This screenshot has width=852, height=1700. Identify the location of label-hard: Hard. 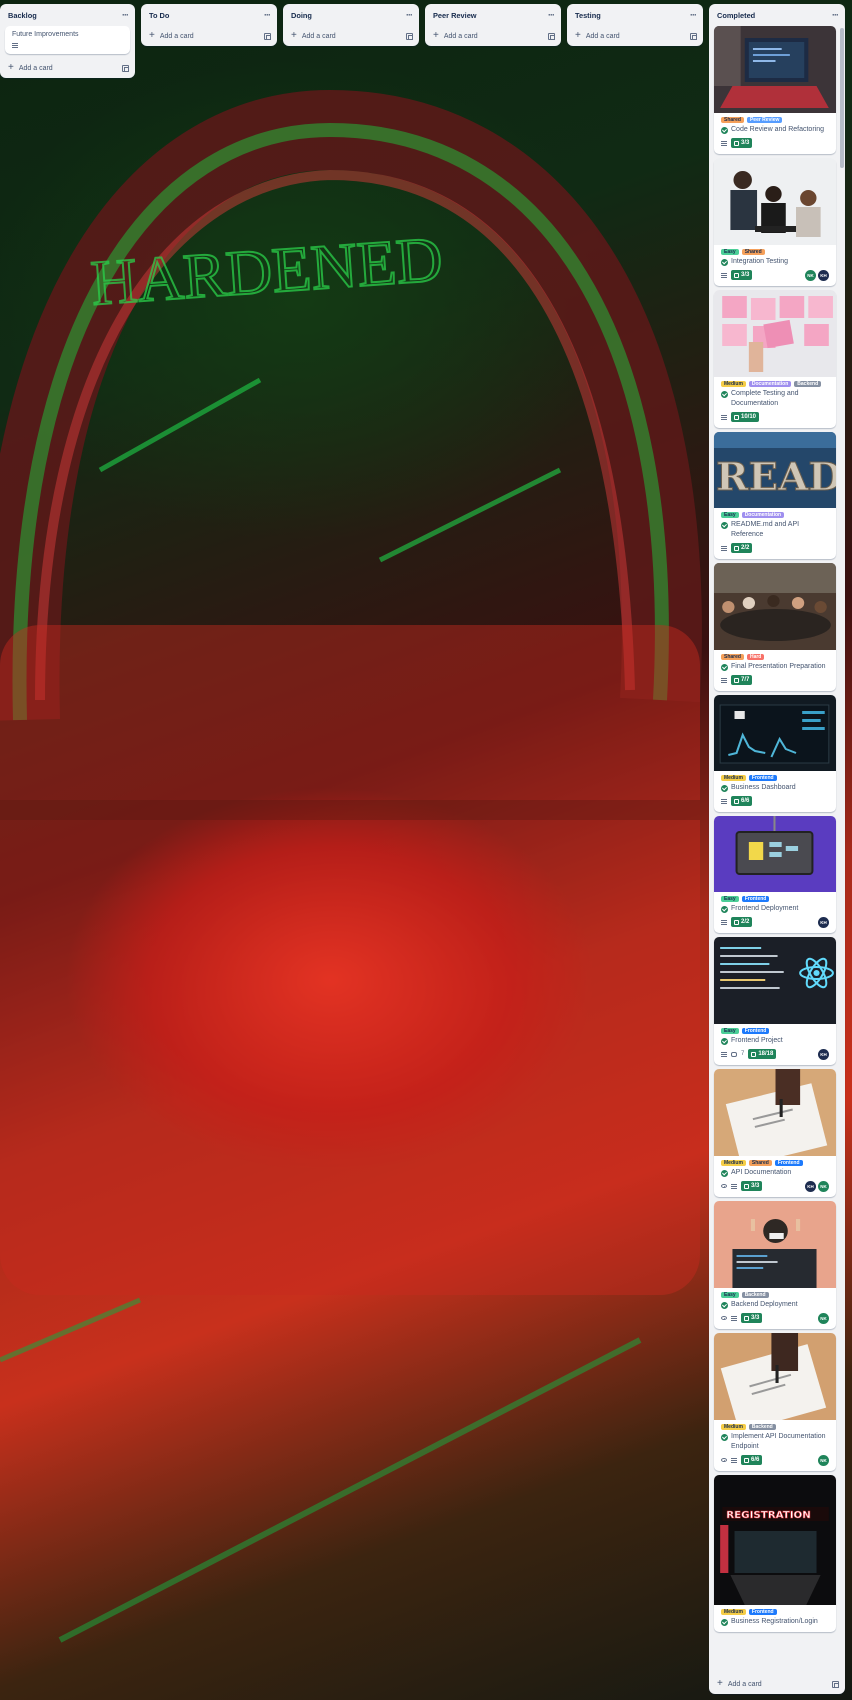
(755, 657).